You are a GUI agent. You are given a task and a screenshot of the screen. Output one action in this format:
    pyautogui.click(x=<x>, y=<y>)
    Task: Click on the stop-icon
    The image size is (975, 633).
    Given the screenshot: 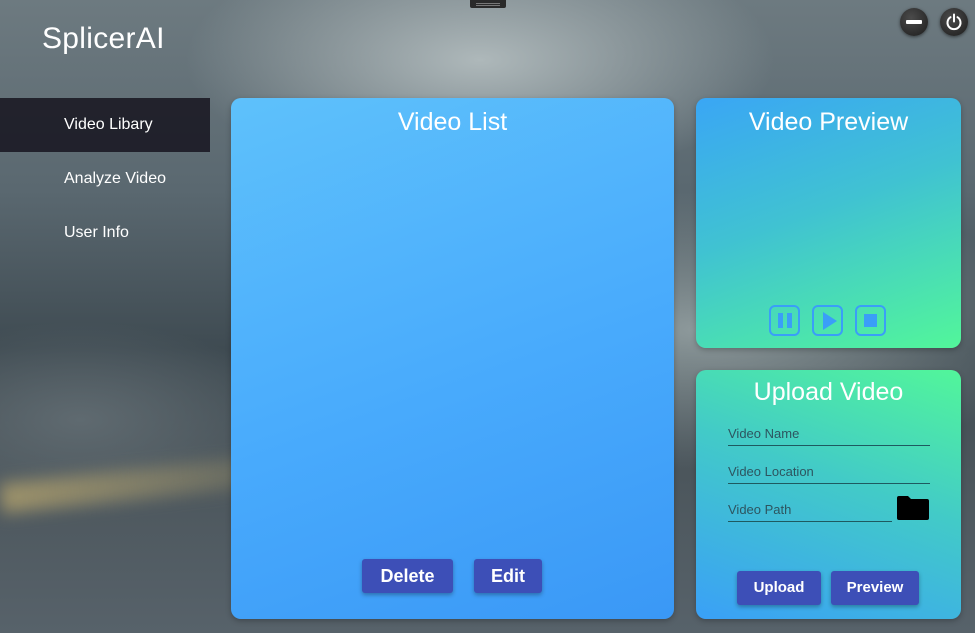 What is the action you would take?
    pyautogui.click(x=870, y=320)
    